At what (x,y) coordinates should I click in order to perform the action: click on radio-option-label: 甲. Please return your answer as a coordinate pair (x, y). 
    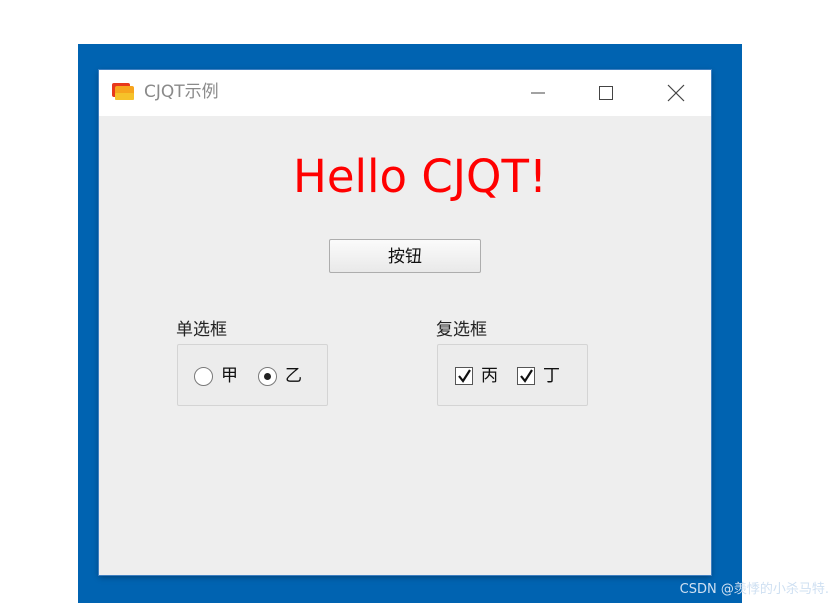
    Looking at the image, I should click on (229, 376).